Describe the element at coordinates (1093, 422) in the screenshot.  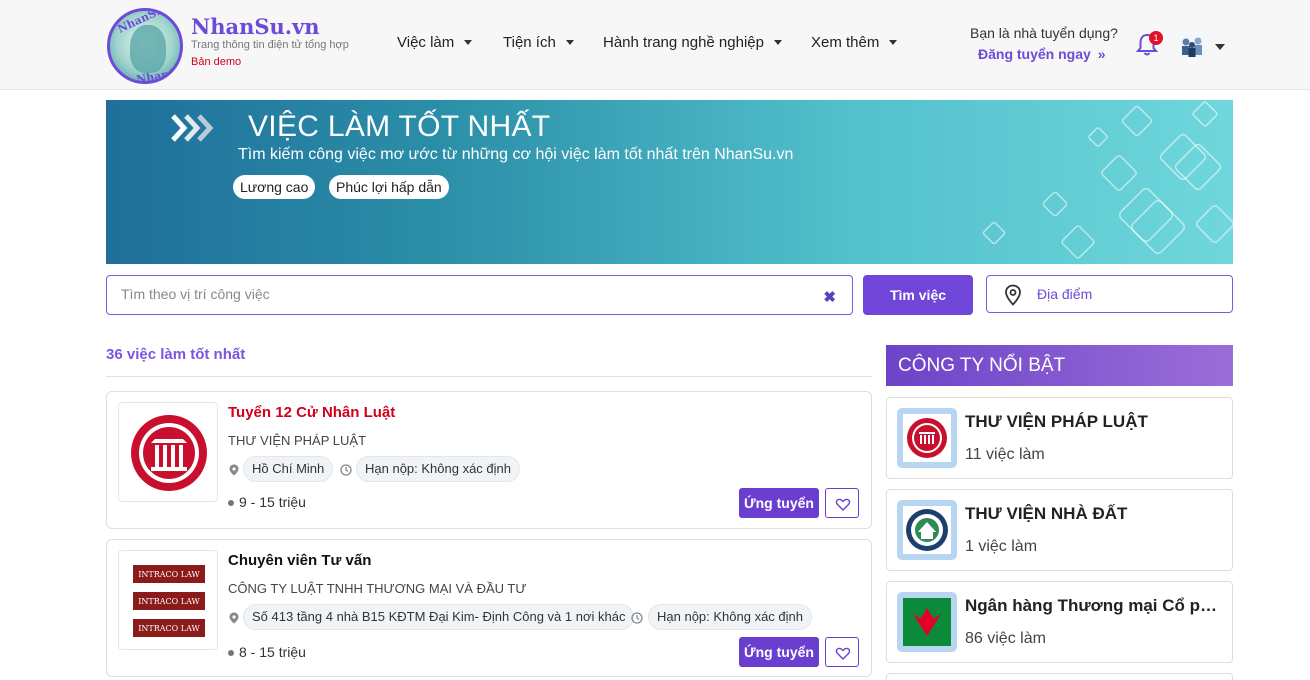
I see `company-name: THƯ VIỆN PHÁP LUẬT` at that location.